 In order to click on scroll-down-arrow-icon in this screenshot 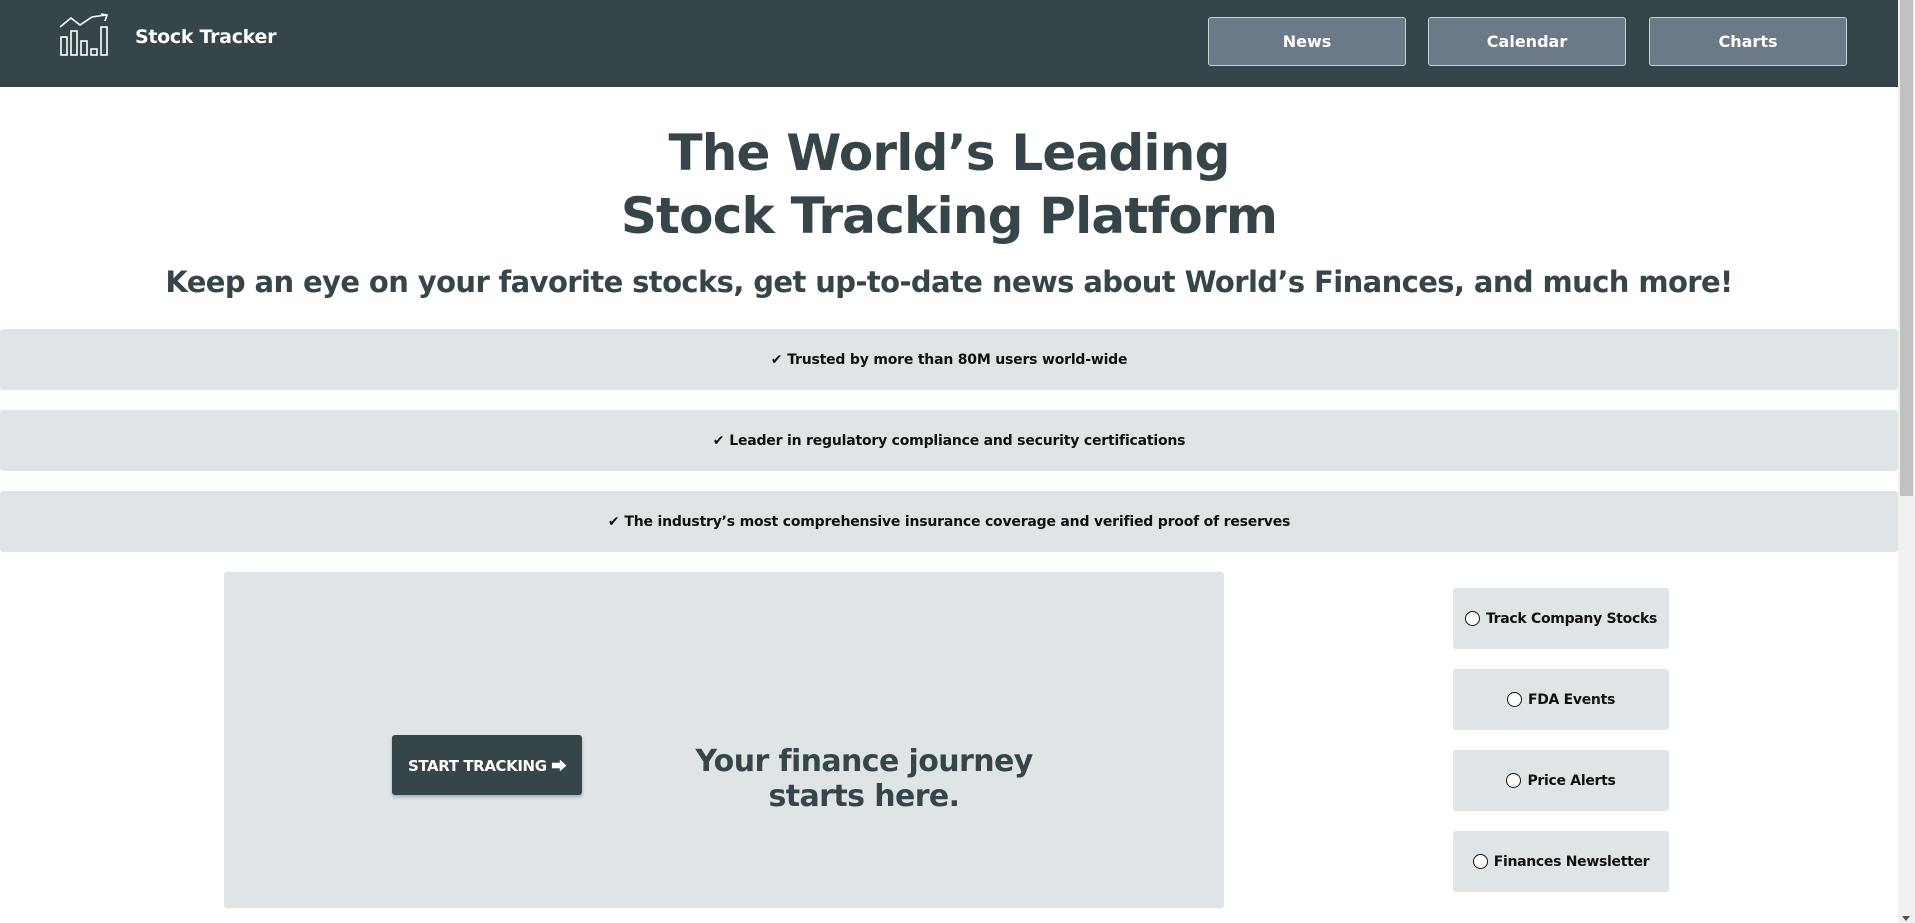, I will do `click(1906, 918)`.